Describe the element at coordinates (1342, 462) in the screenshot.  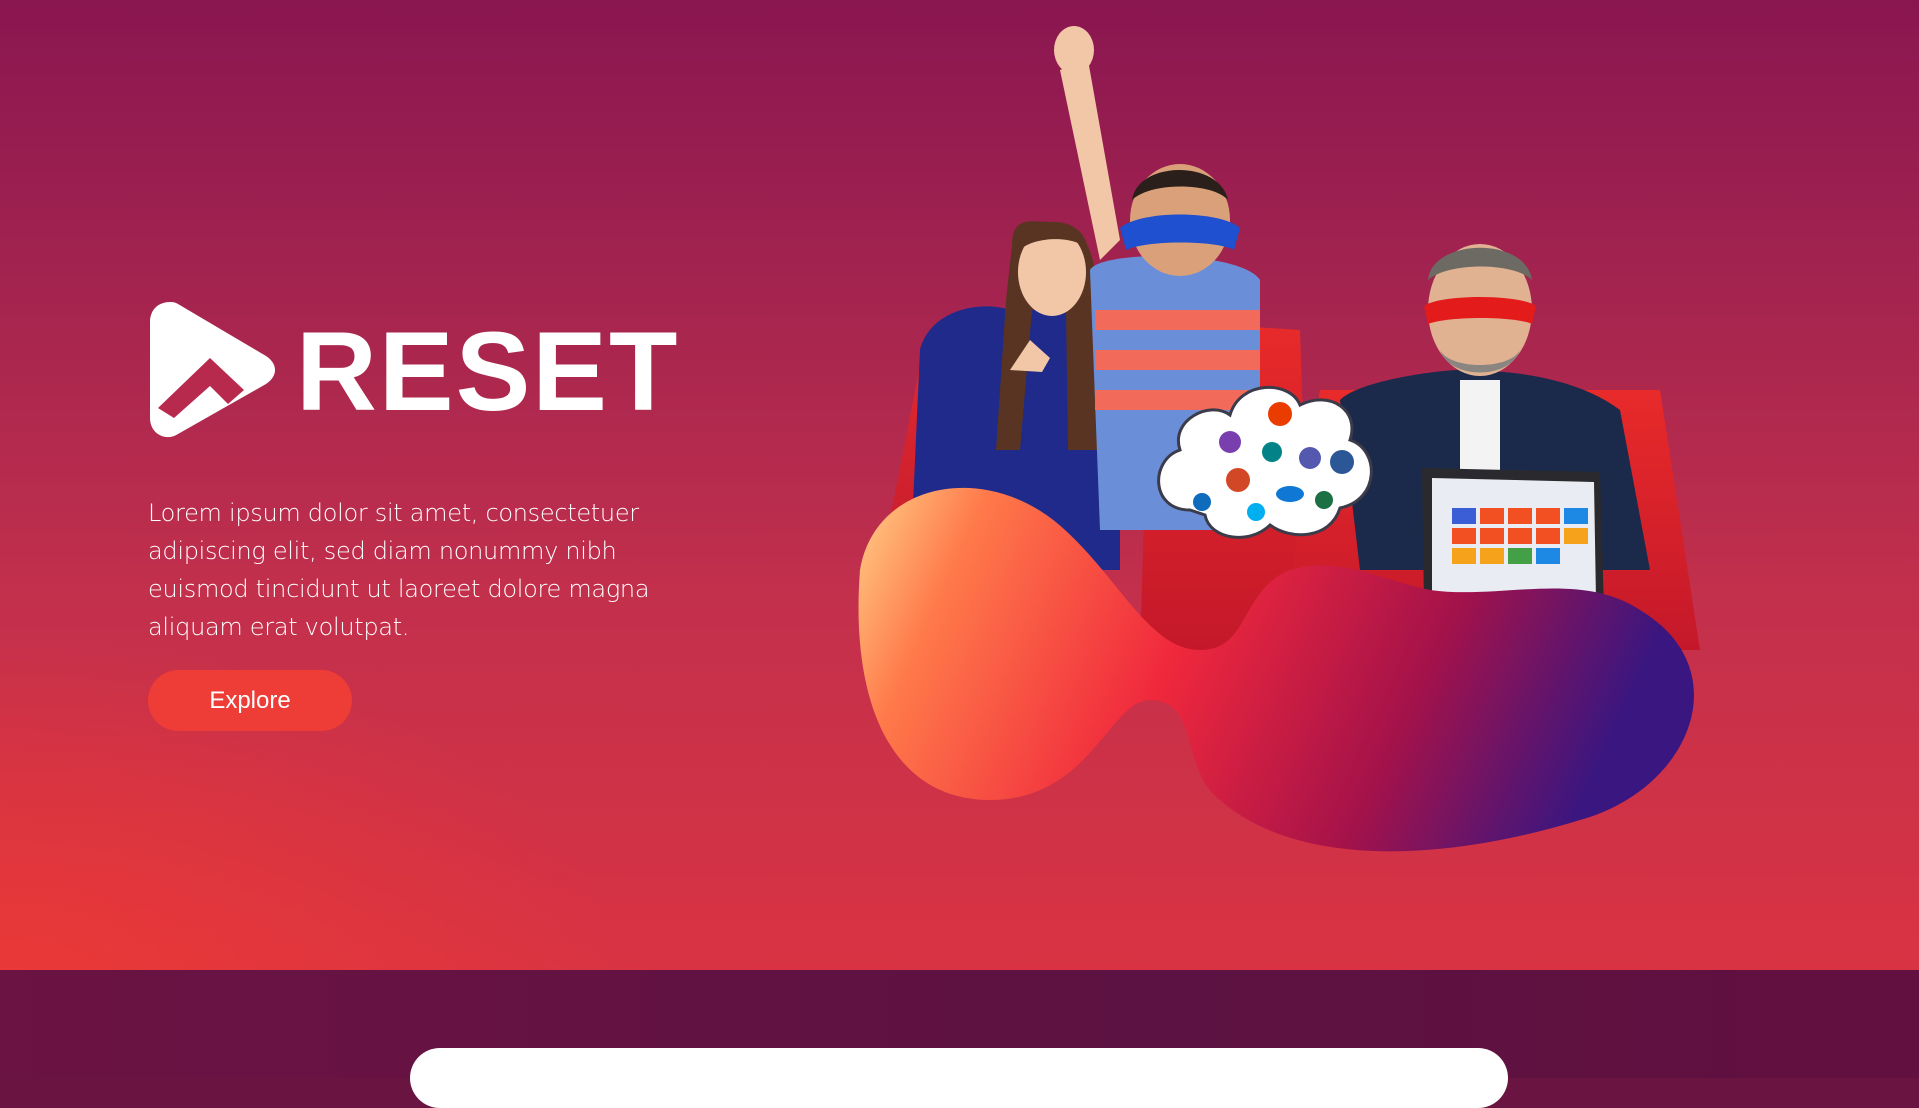
I see `word-icon` at that location.